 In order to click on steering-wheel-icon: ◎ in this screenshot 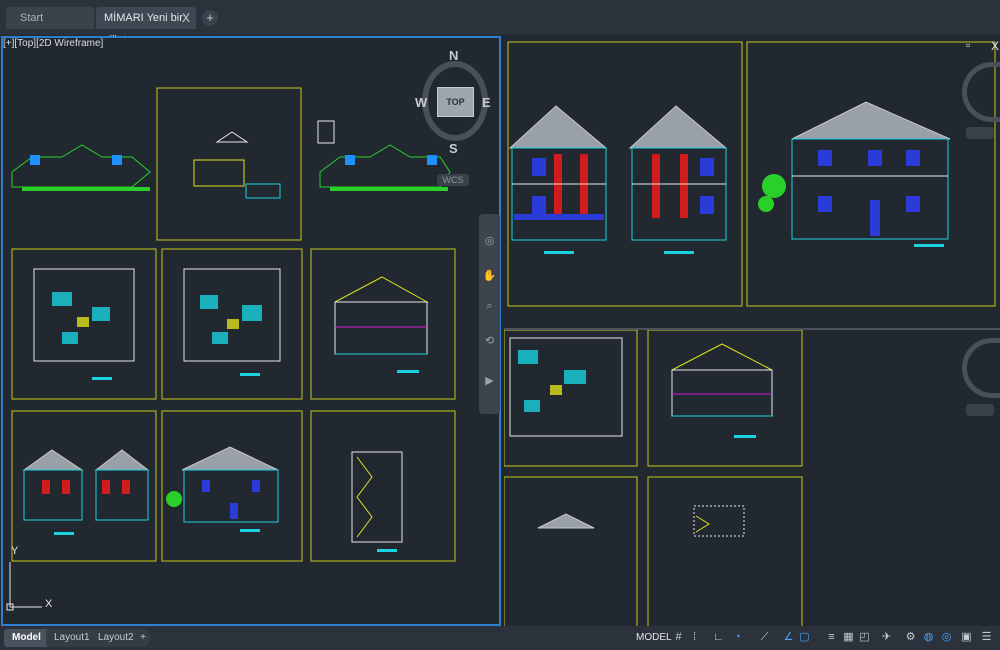, I will do `click(489, 241)`.